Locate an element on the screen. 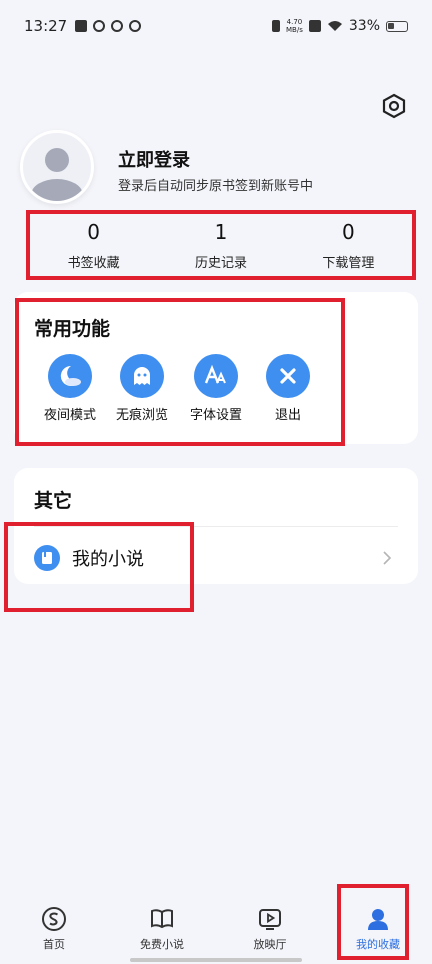 Image resolution: width=432 pixels, height=964 pixels. home-icon is located at coordinates (54, 919).